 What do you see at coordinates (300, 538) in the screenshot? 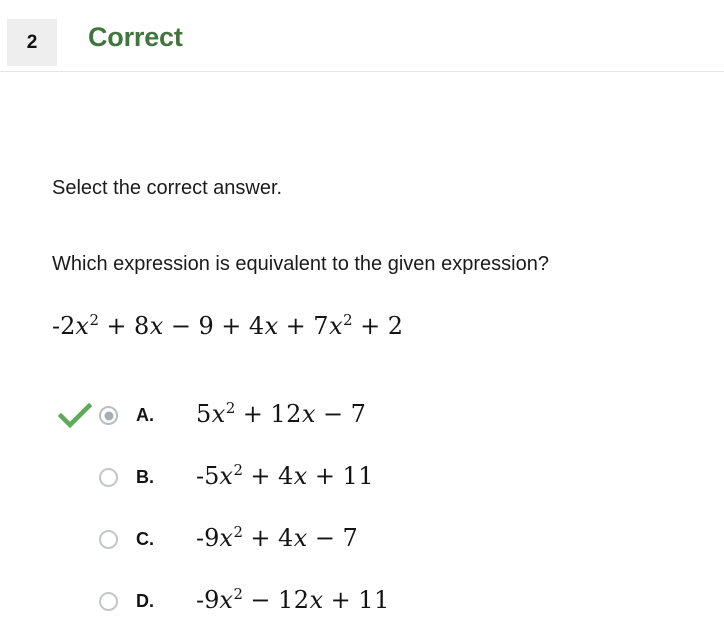
I see `option-c-var-2: x` at bounding box center [300, 538].